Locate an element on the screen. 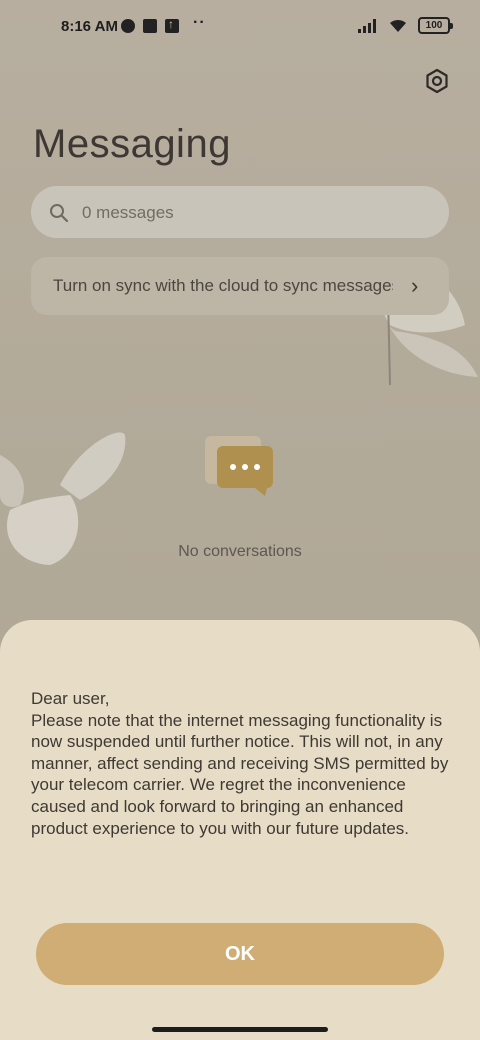  square-app-icon is located at coordinates (150, 26).